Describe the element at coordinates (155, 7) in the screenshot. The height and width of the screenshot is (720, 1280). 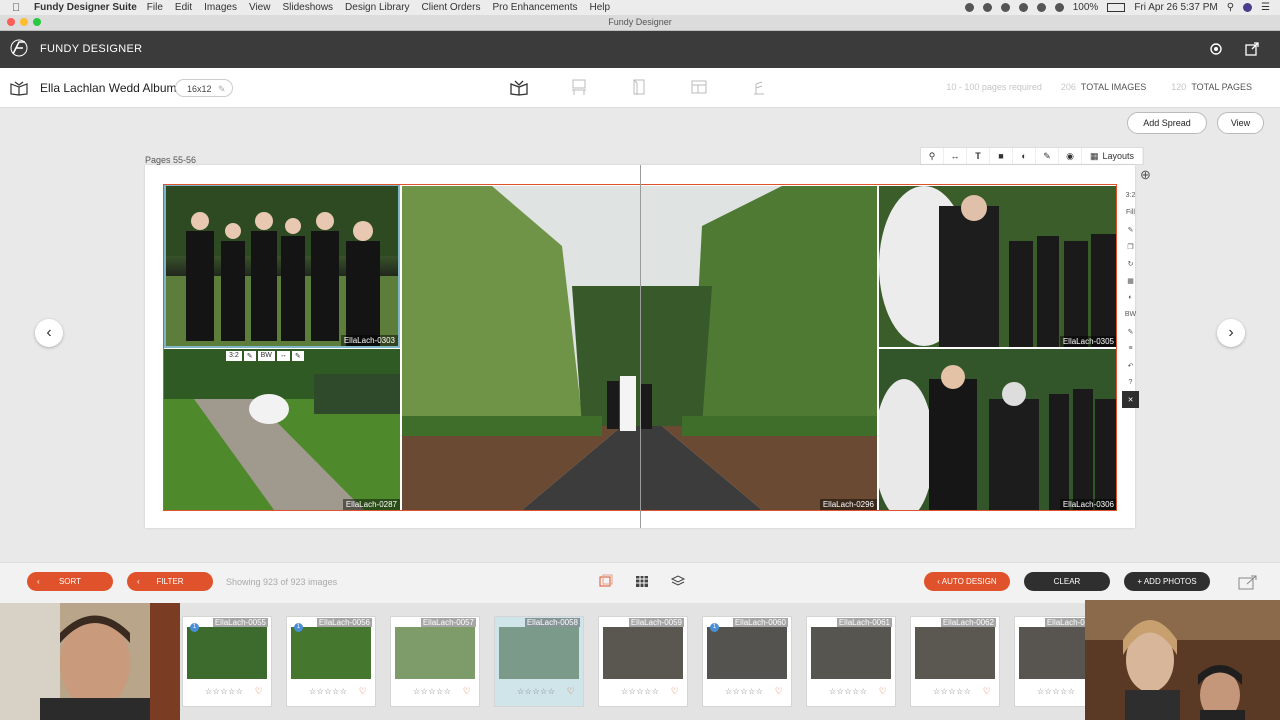
I see `menu-file: File` at that location.